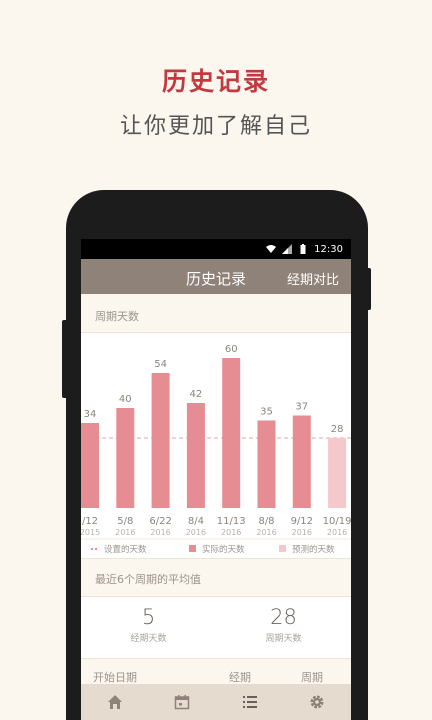 The image size is (432, 720). I want to click on app-header: 历史记录 经期对比, so click(216, 276).